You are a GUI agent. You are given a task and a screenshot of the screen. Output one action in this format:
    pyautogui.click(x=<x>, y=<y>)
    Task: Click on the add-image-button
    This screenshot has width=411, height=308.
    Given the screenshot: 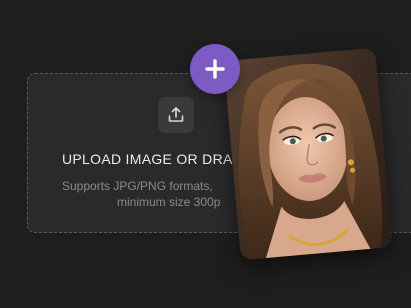 What is the action you would take?
    pyautogui.click(x=215, y=69)
    